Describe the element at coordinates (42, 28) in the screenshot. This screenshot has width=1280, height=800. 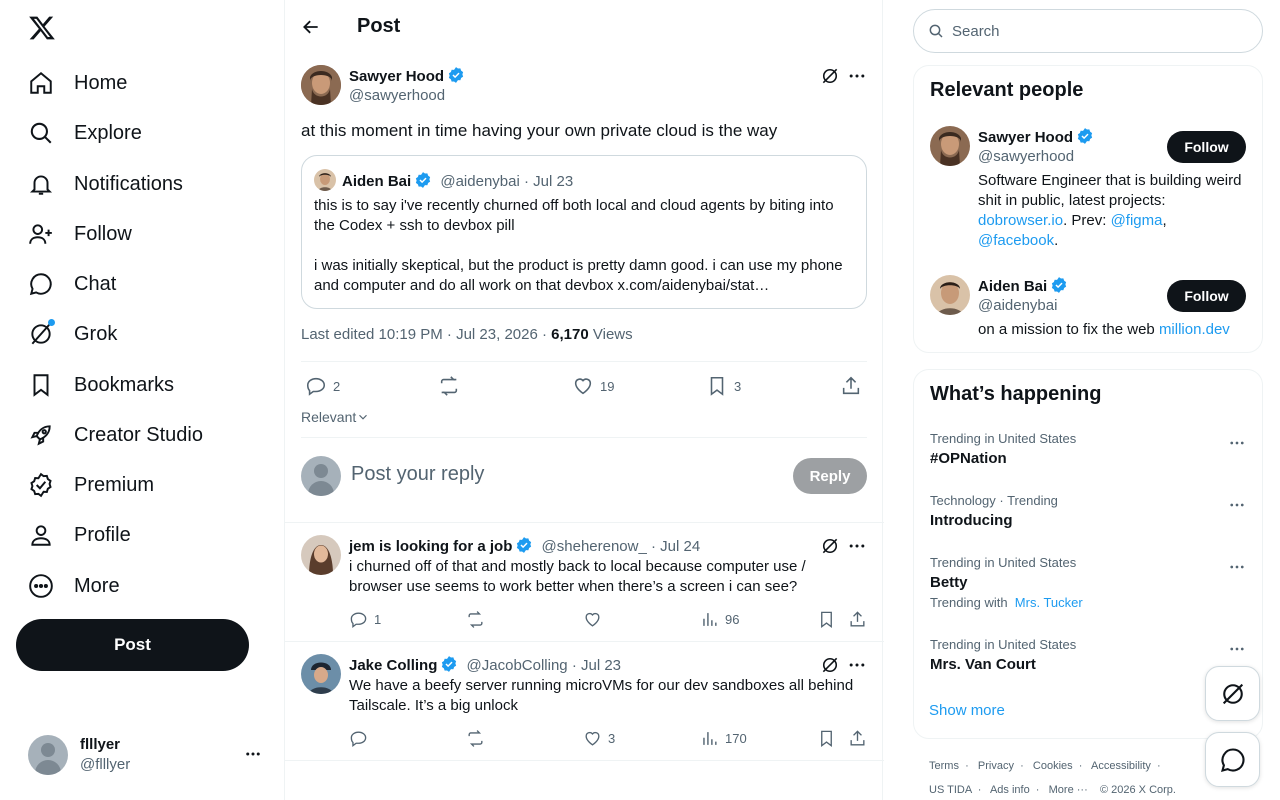
I see `x-logo-icon` at that location.